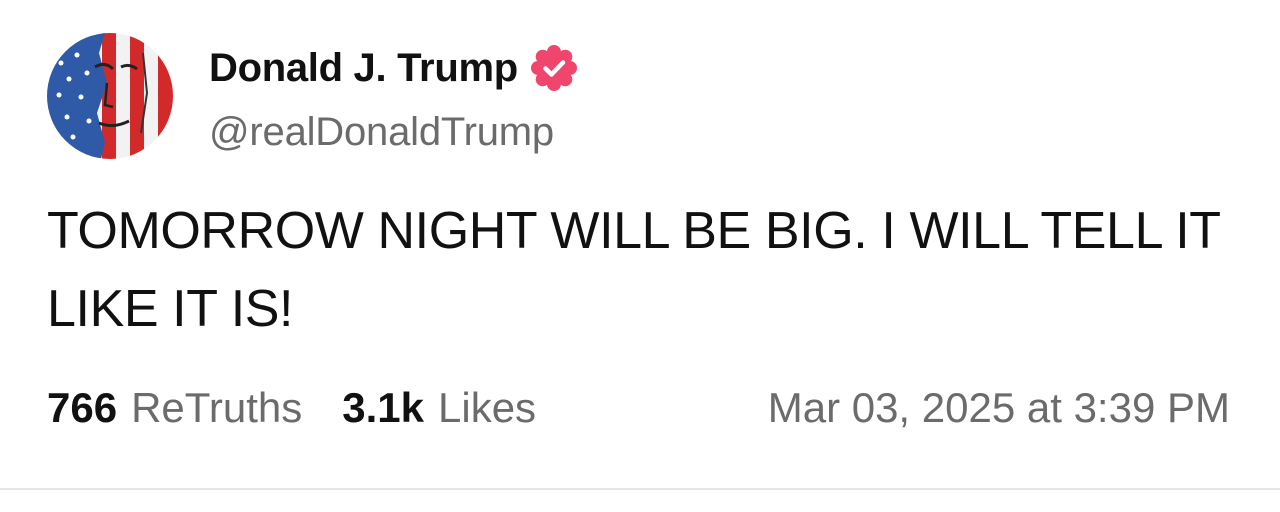  I want to click on likes-stat: 3.1k Likes, so click(439, 408).